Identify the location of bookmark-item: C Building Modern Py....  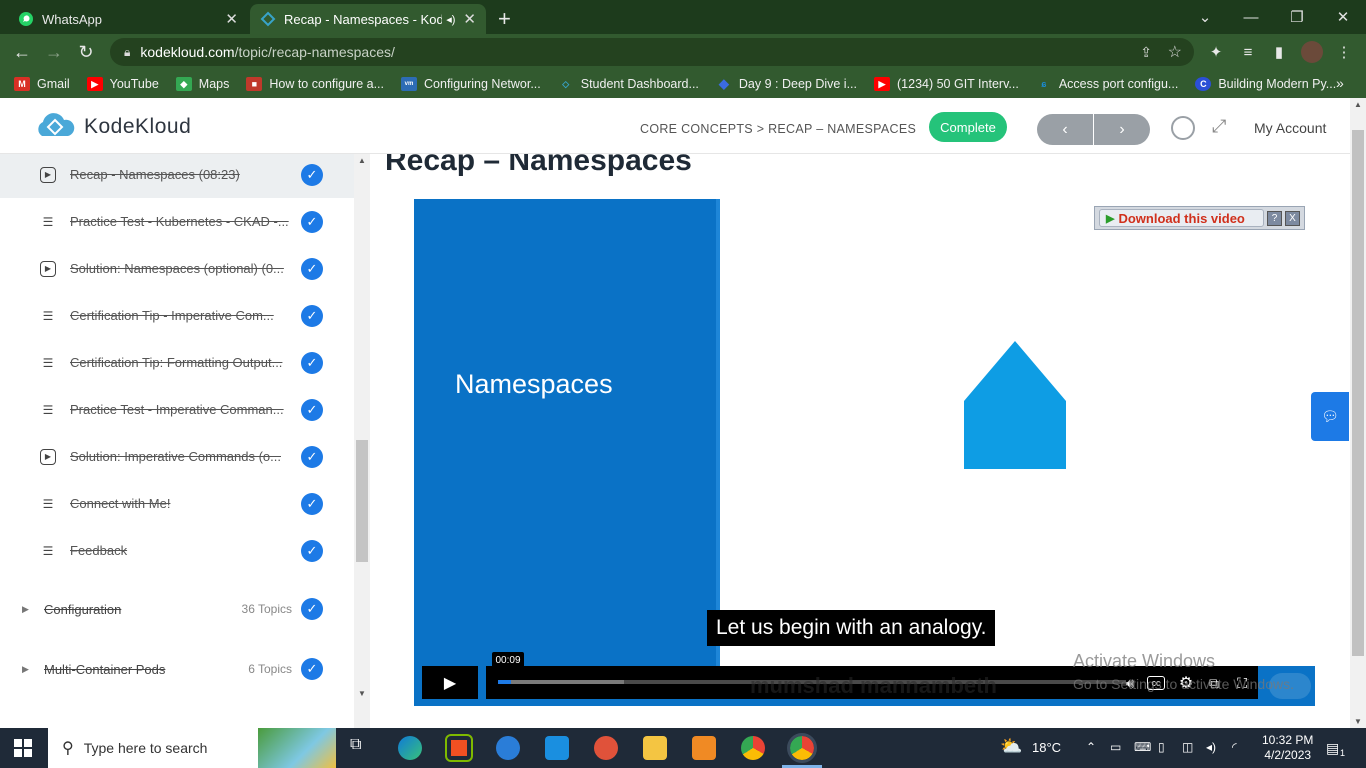
(1265, 84).